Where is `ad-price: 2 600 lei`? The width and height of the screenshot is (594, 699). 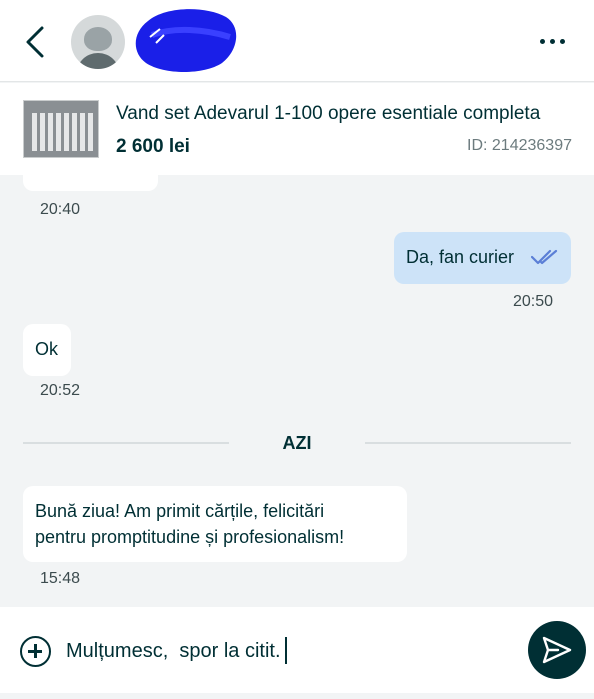 ad-price: 2 600 lei is located at coordinates (153, 146).